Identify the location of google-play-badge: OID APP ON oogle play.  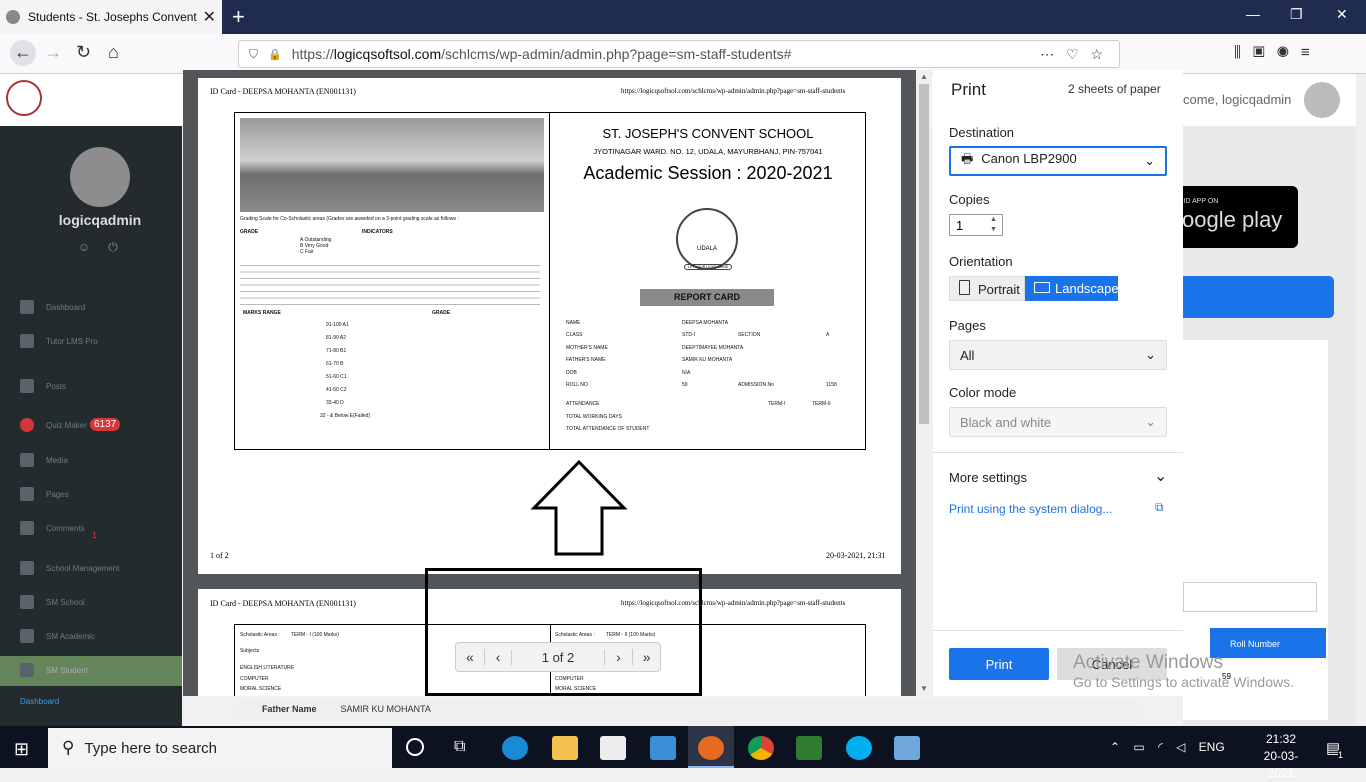
(1233, 217).